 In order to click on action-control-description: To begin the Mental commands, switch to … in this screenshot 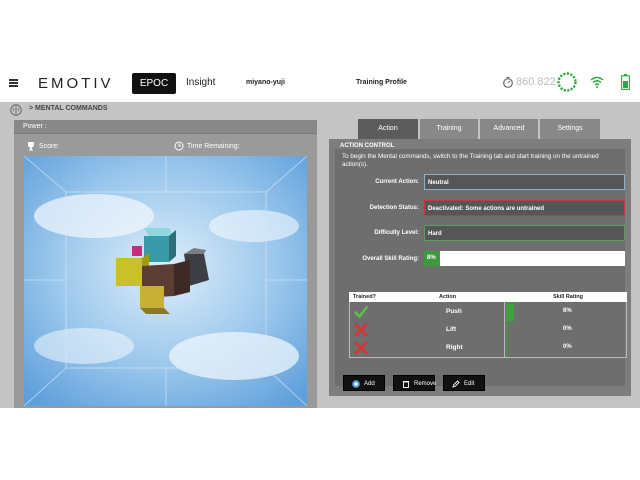, I will do `click(470, 160)`.